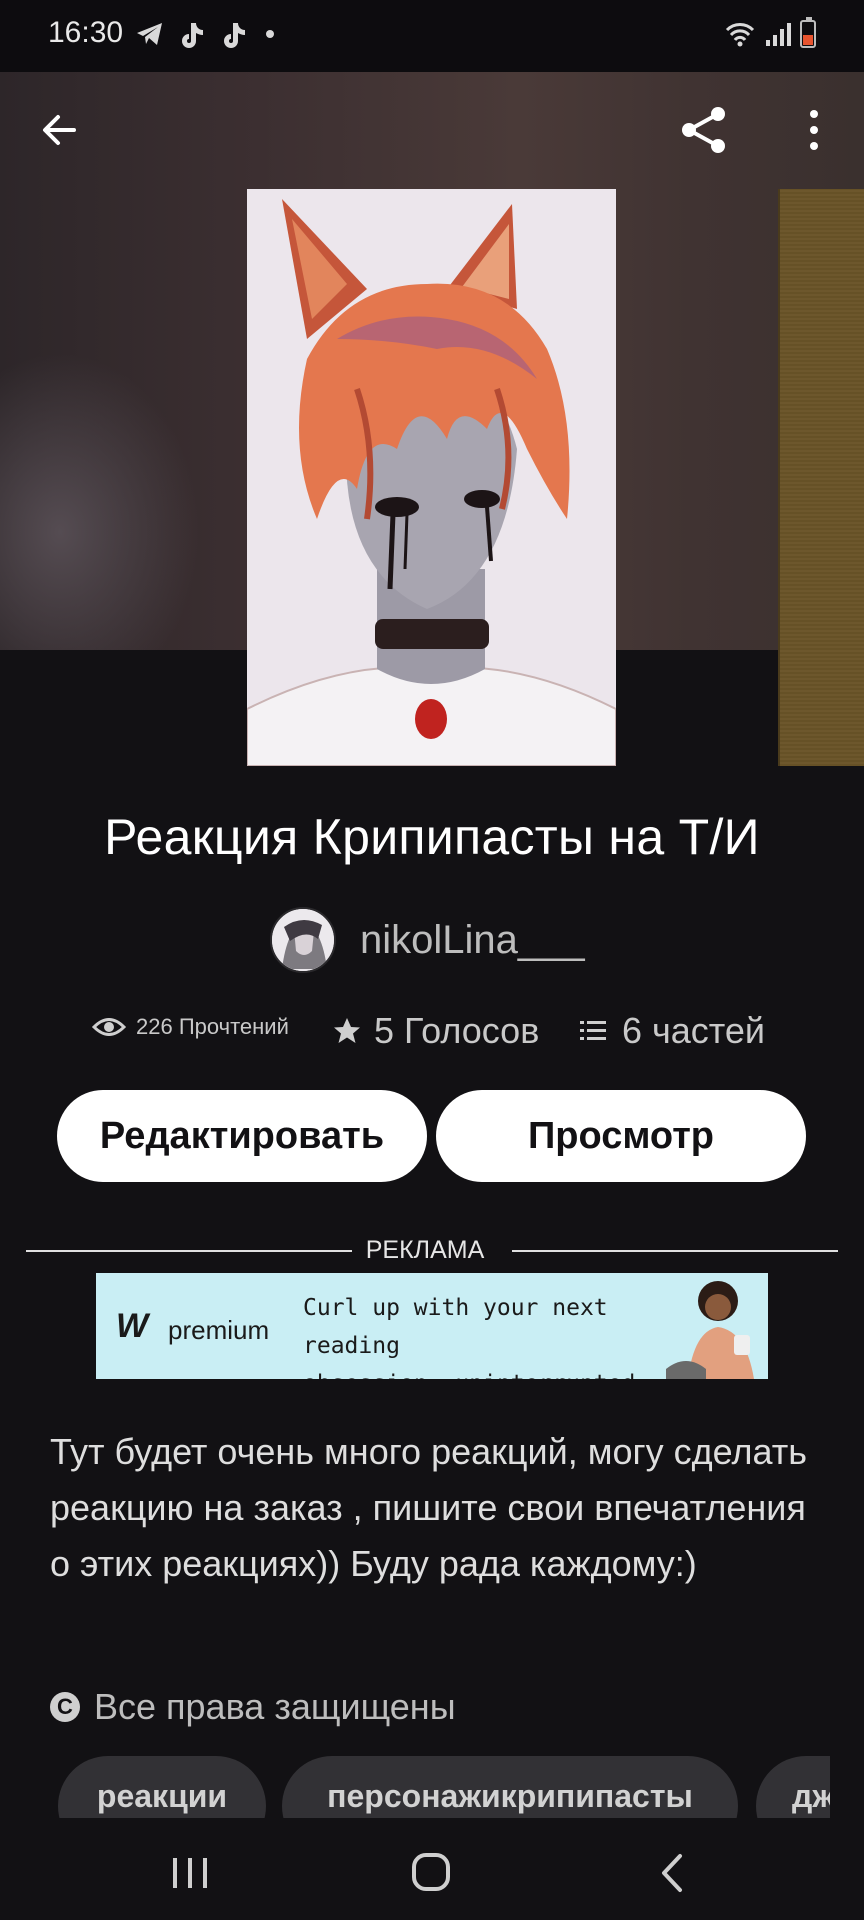 The width and height of the screenshot is (864, 1920). I want to click on ad-person-image, so click(717, 1326).